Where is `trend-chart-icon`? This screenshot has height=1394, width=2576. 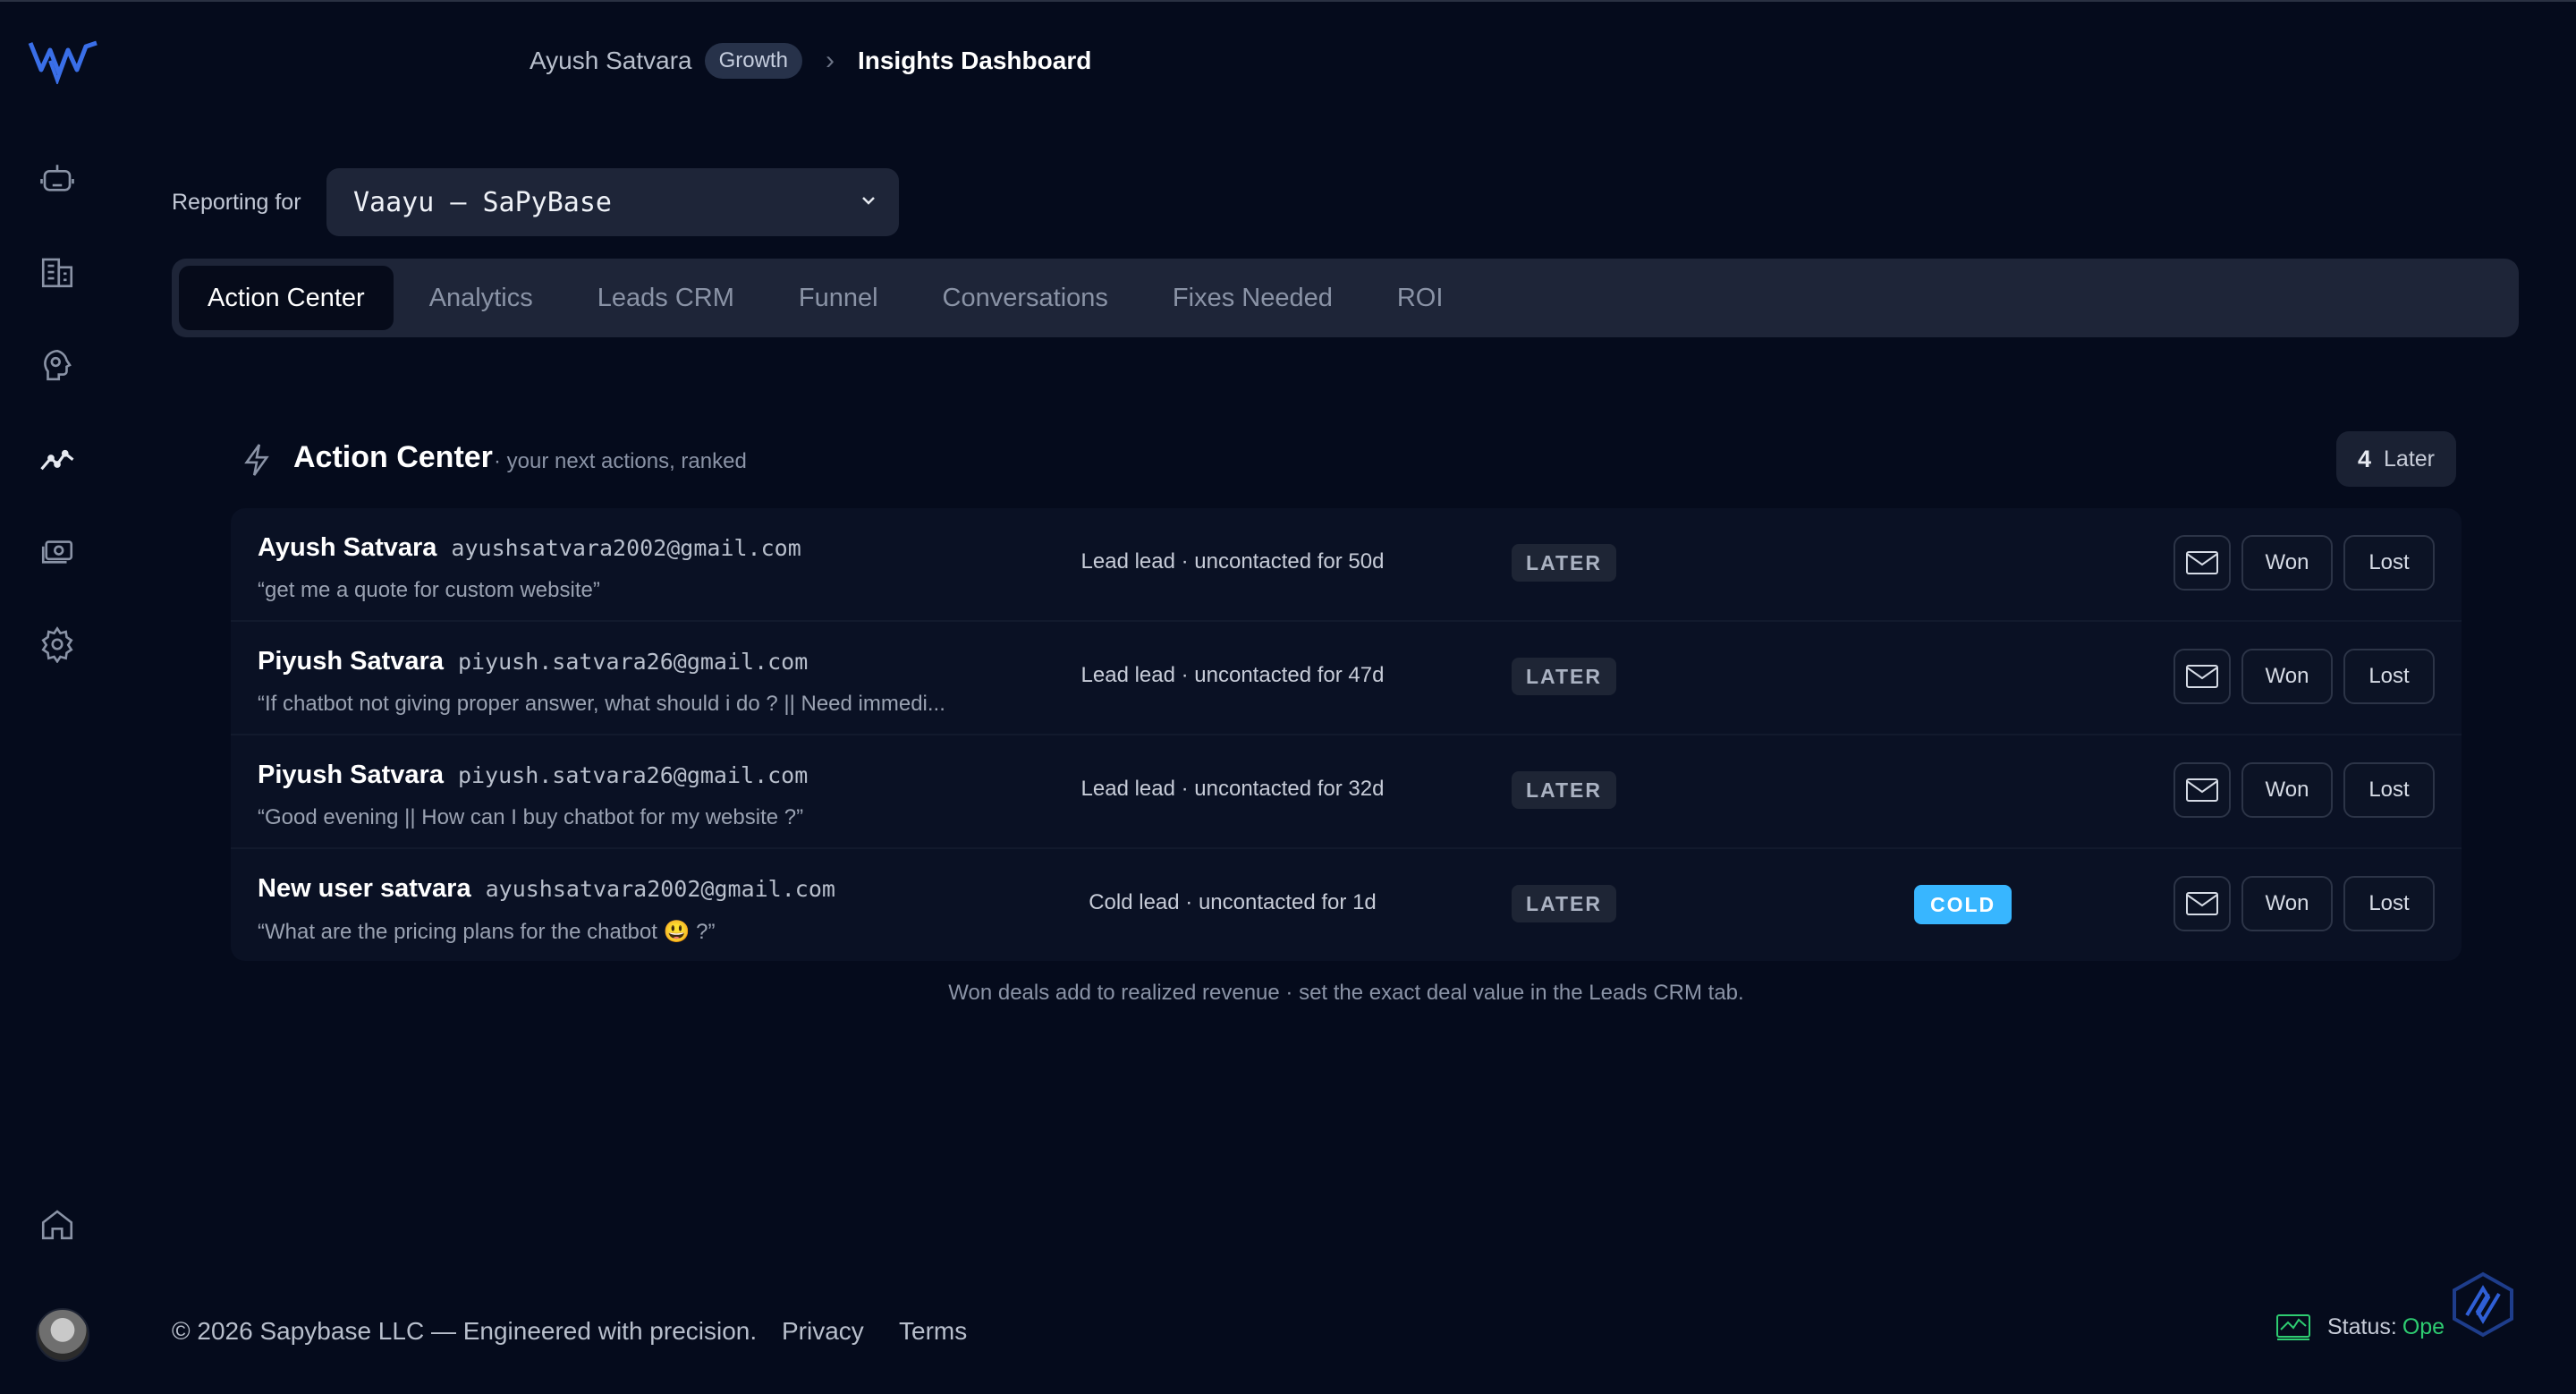
trend-chart-icon is located at coordinates (57, 458).